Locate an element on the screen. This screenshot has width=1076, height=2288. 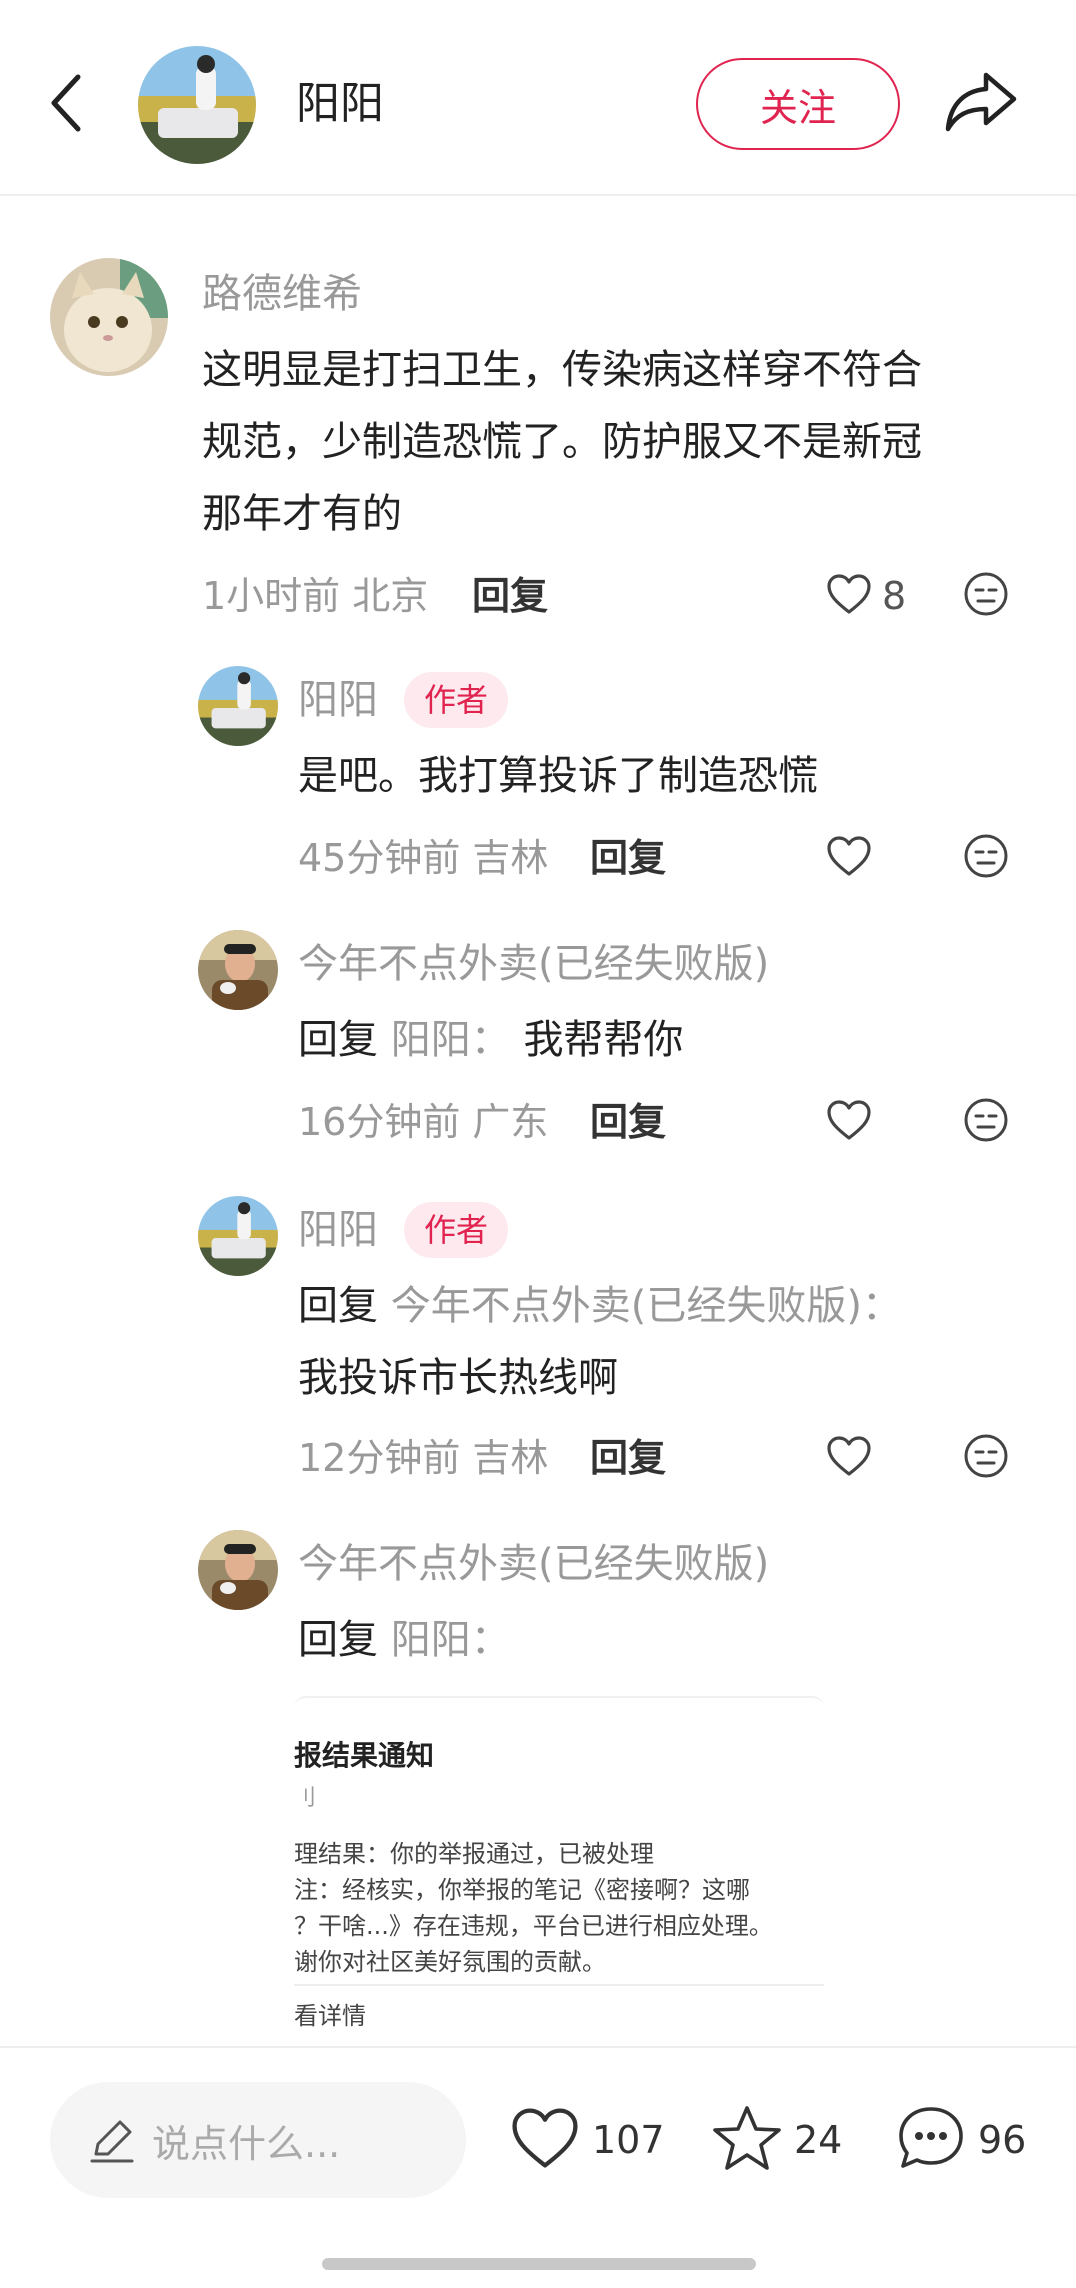
comment-time-location: 45分钟前 吉林 is located at coordinates (423, 858).